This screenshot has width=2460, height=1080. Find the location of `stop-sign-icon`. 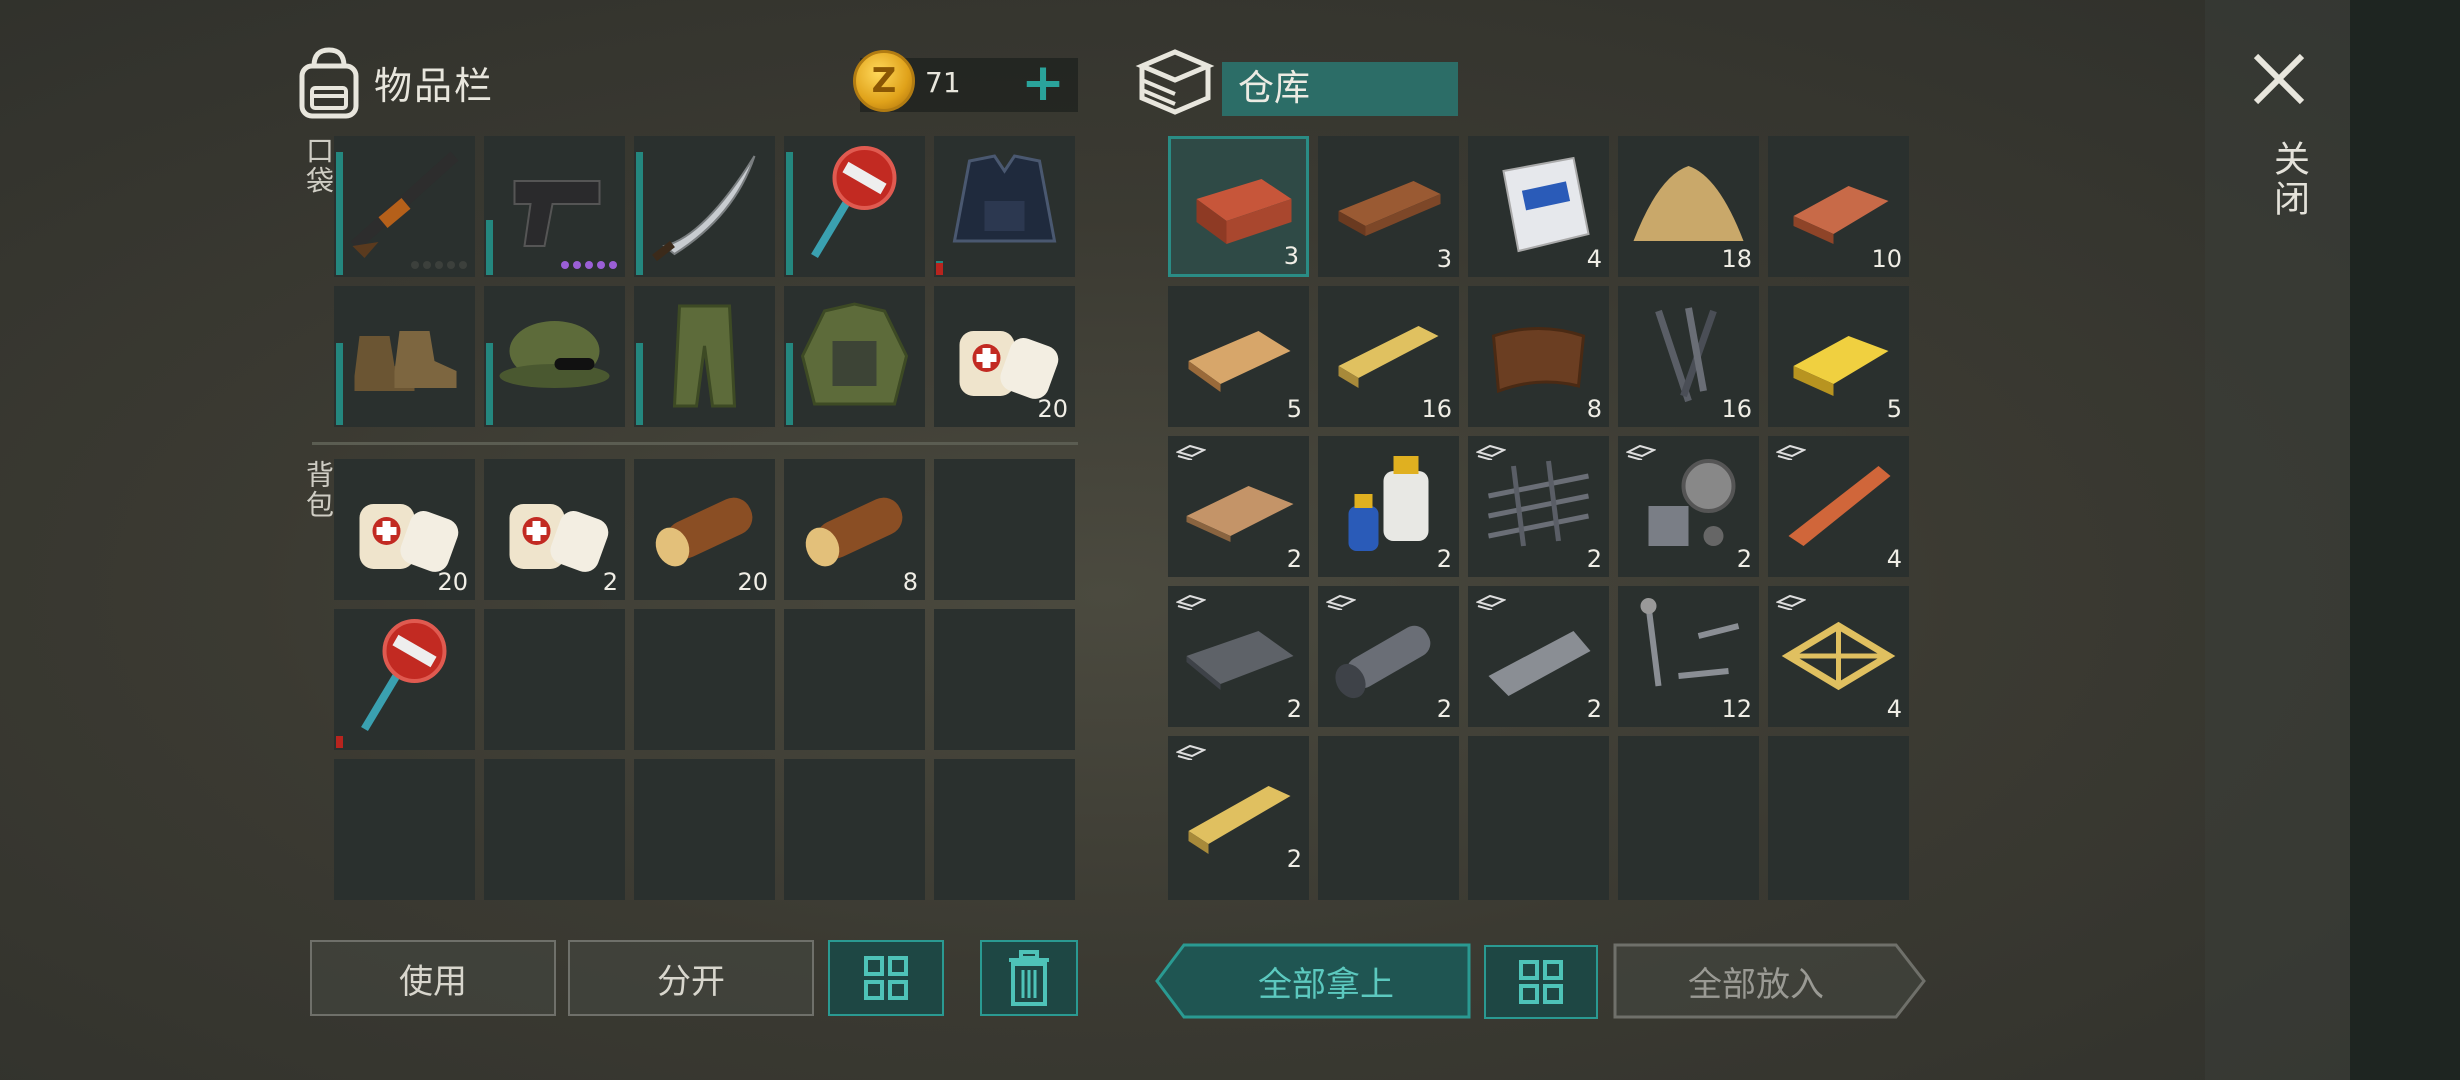

stop-sign-icon is located at coordinates (854, 202).